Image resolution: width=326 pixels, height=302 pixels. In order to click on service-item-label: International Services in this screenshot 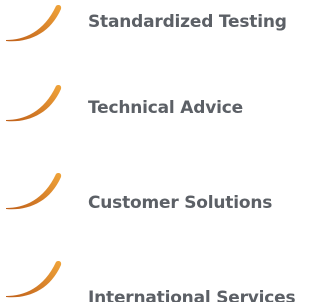, I will do `click(192, 295)`.